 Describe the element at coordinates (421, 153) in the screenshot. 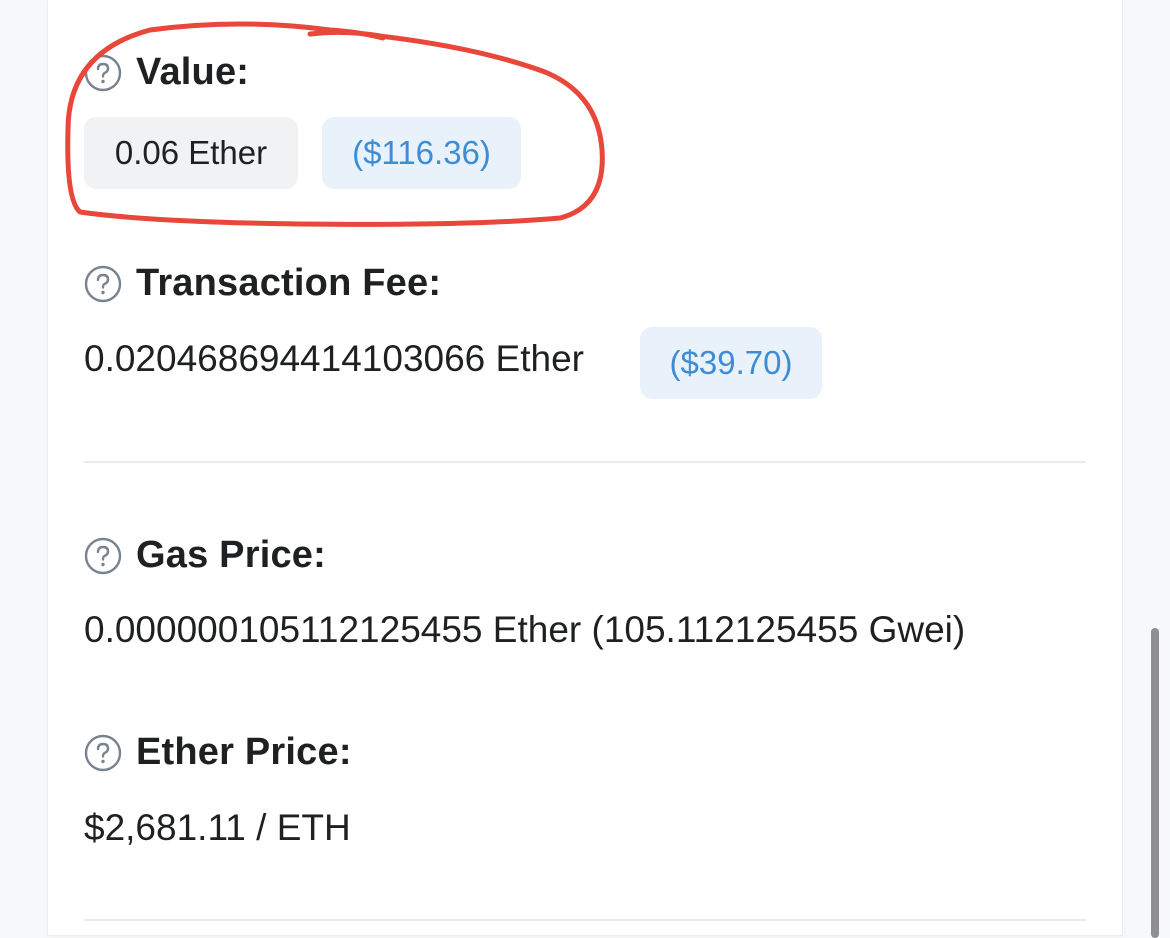

I see `value-usd-badge: ($116.36)` at that location.